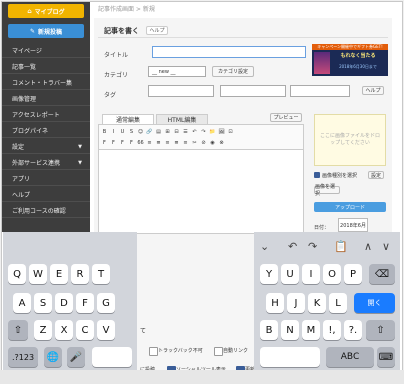 The height and width of the screenshot is (384, 404). Describe the element at coordinates (112, 357) in the screenshot. I see `space-key-left` at that location.